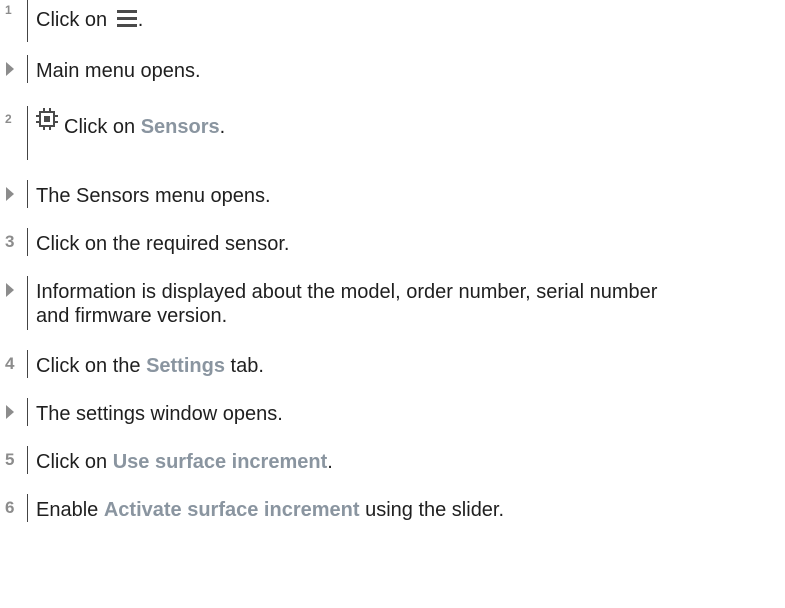 The width and height of the screenshot is (785, 608). I want to click on result-text: Main menu opens., so click(118, 71).